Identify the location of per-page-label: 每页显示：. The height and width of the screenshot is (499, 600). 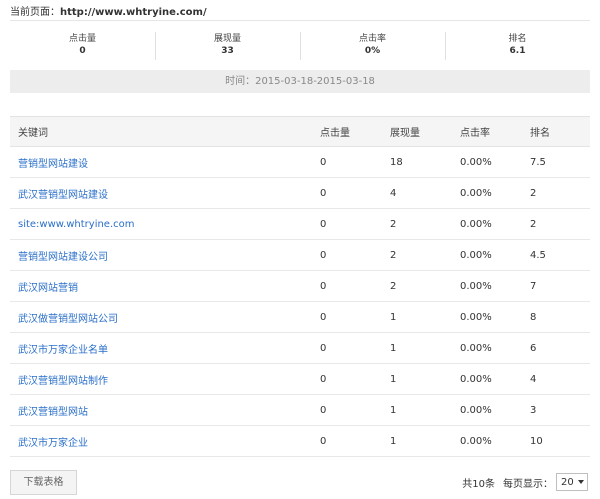
(528, 484).